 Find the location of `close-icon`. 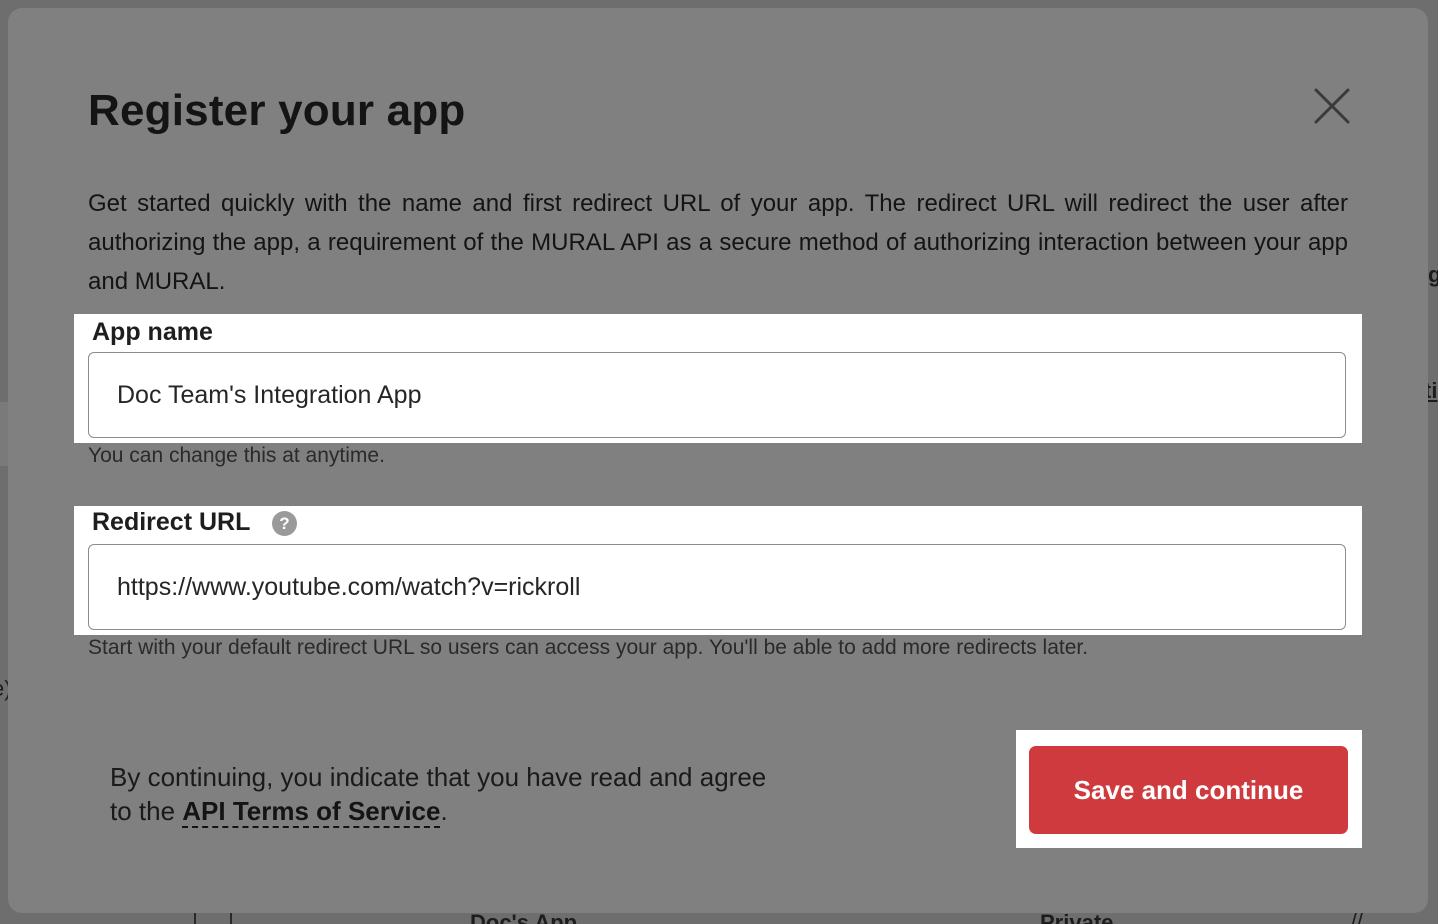

close-icon is located at coordinates (1332, 106).